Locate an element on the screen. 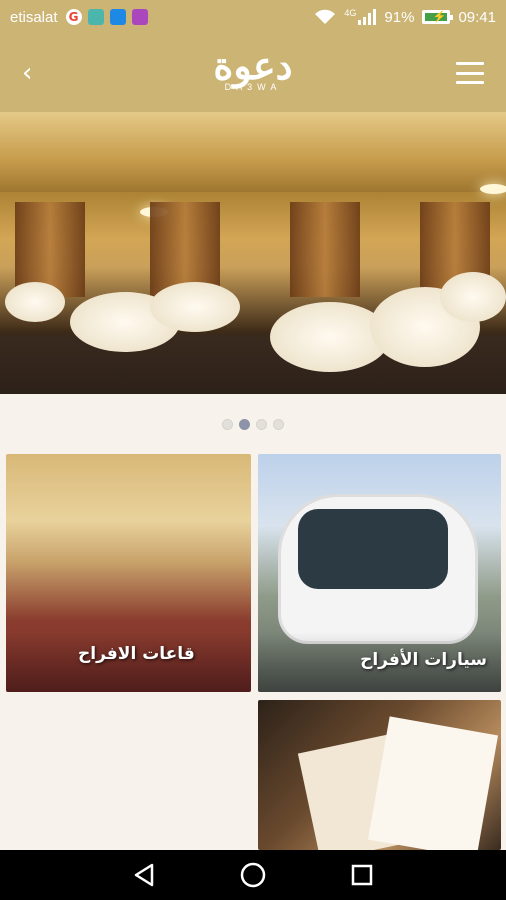  clock: 09:41 is located at coordinates (477, 17).